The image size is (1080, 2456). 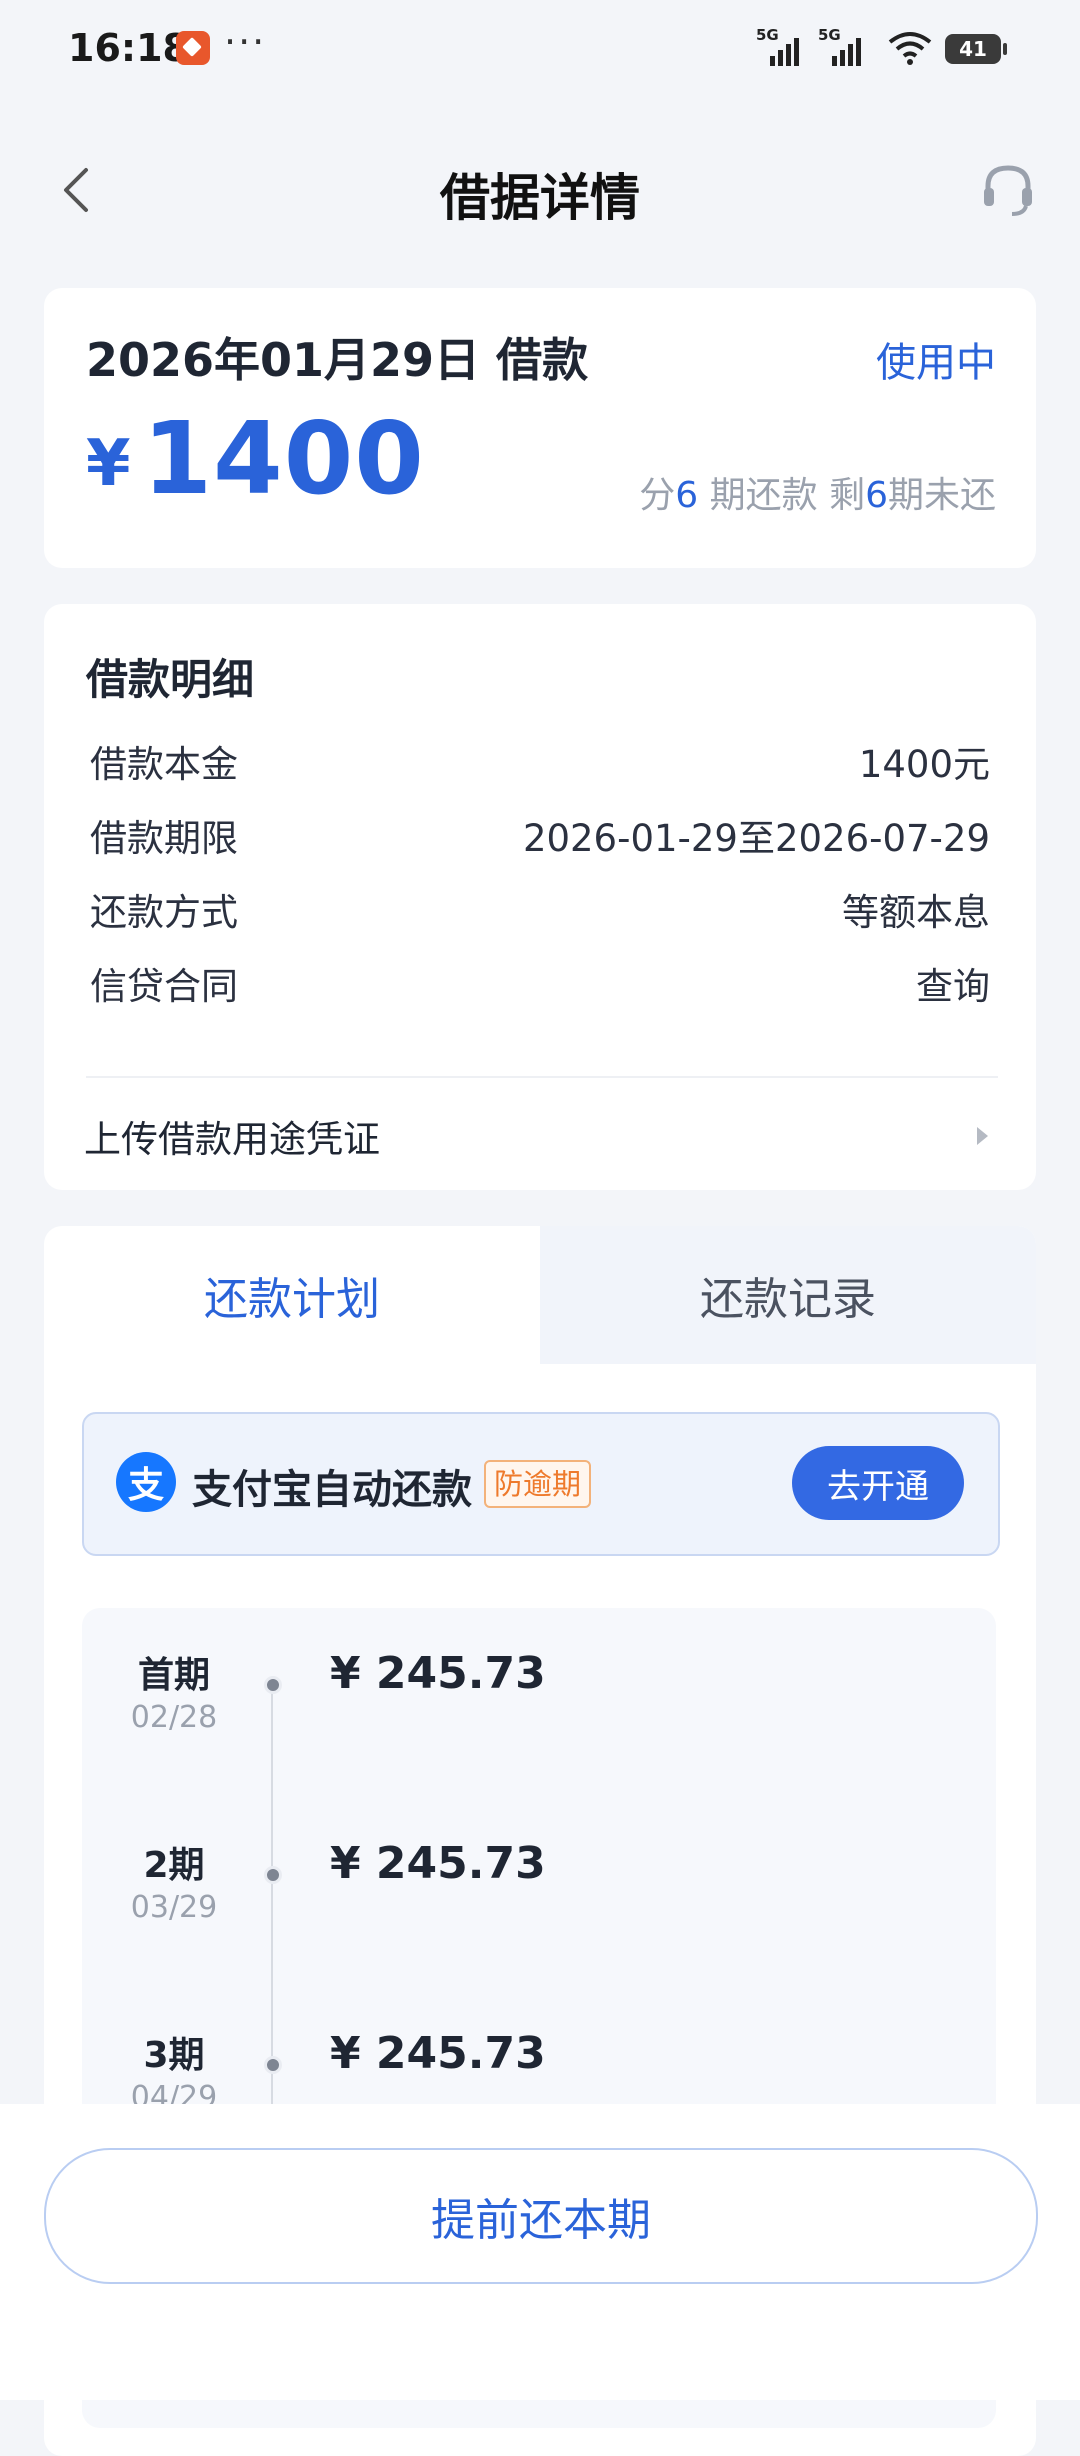 I want to click on app-notification-icon, so click(x=193, y=48).